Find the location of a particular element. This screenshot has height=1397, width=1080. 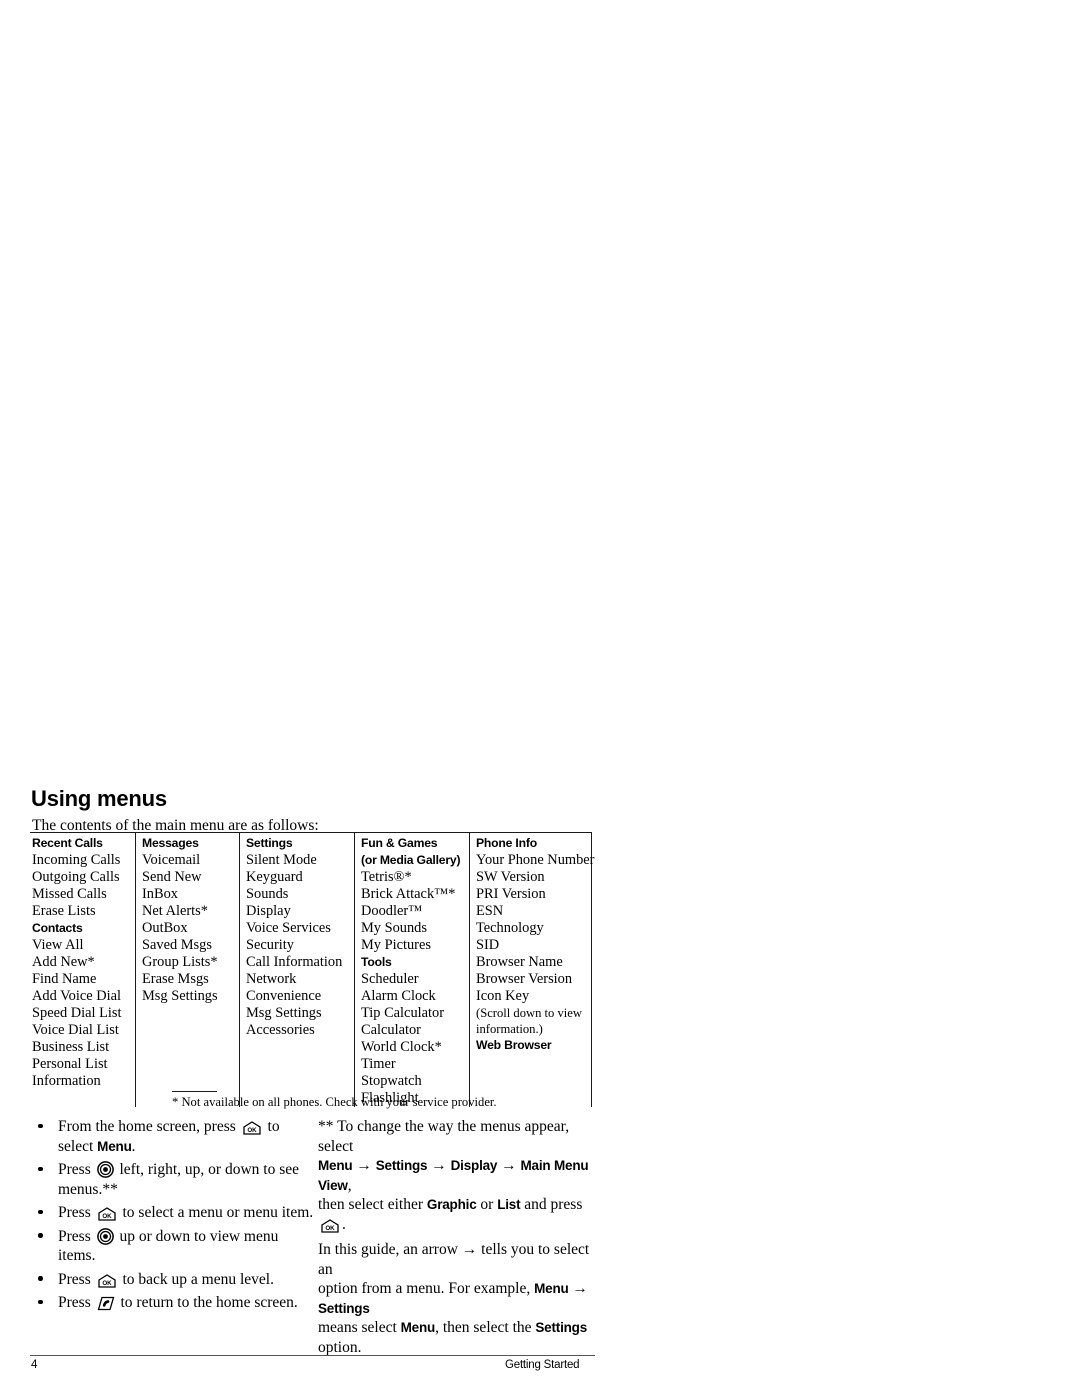

menu-item: Technology is located at coordinates (510, 928).